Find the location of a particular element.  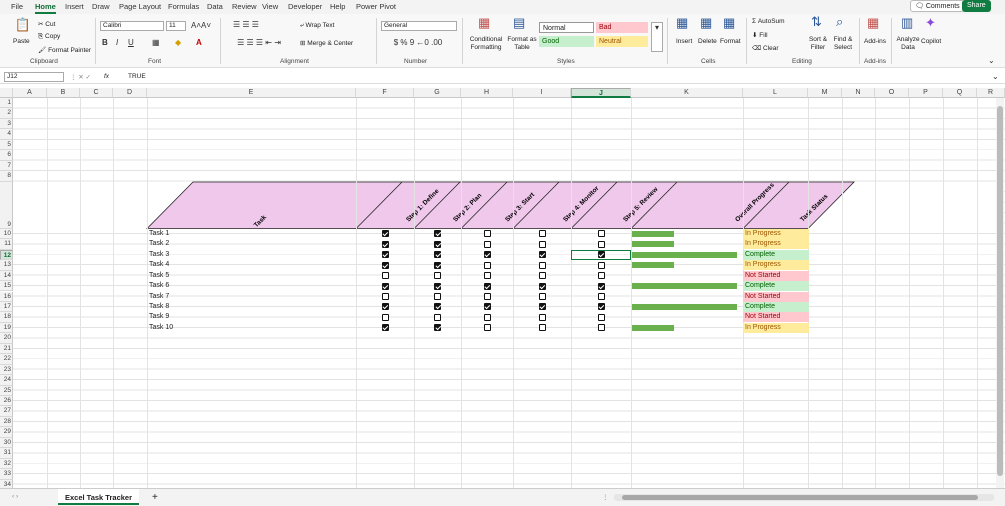

column-header-a: A is located at coordinates (30, 93).